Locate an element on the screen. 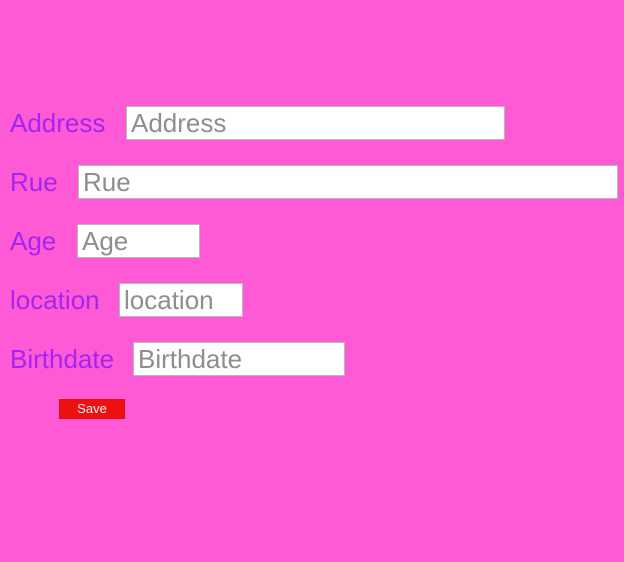  location-input is located at coordinates (181, 300).